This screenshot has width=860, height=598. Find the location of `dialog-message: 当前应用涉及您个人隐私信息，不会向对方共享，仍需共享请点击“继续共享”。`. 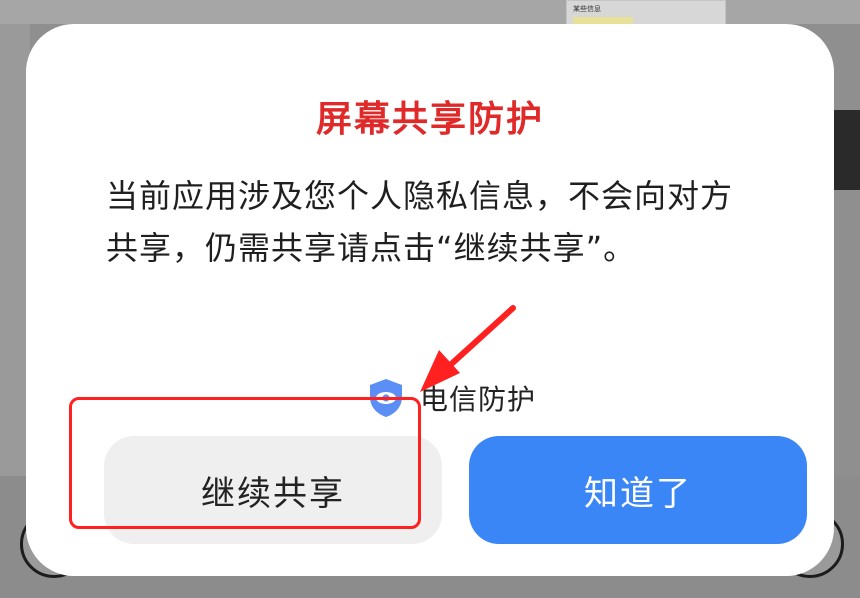

dialog-message: 当前应用涉及您个人隐私信息，不会向对方共享，仍需共享请点击“继续共享”。 is located at coordinates (420, 222).